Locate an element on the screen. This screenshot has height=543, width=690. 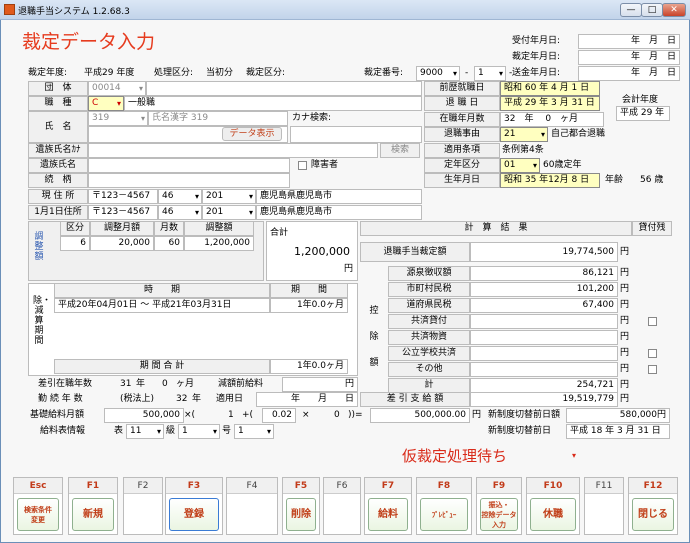
seinen-field: 昭和 35 年12月 8 日 is located at coordinates (550, 180).